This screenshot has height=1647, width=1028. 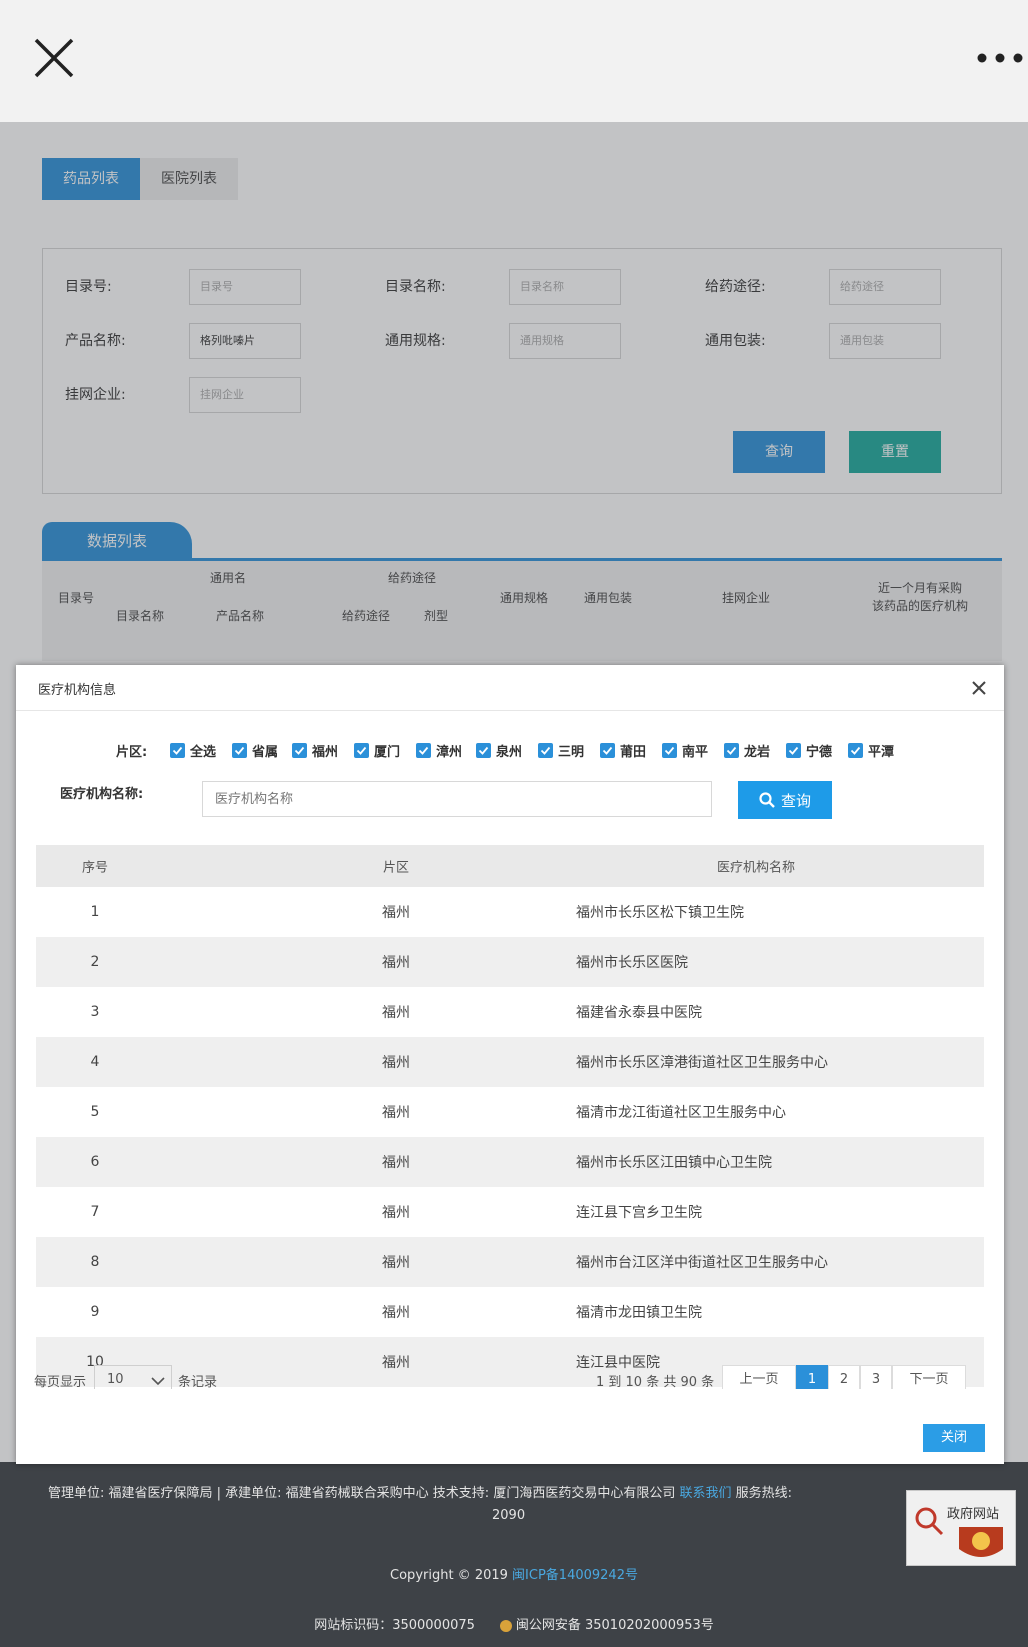 What do you see at coordinates (198, 1382) in the screenshot?
I see `per-page-suffix: 条记录` at bounding box center [198, 1382].